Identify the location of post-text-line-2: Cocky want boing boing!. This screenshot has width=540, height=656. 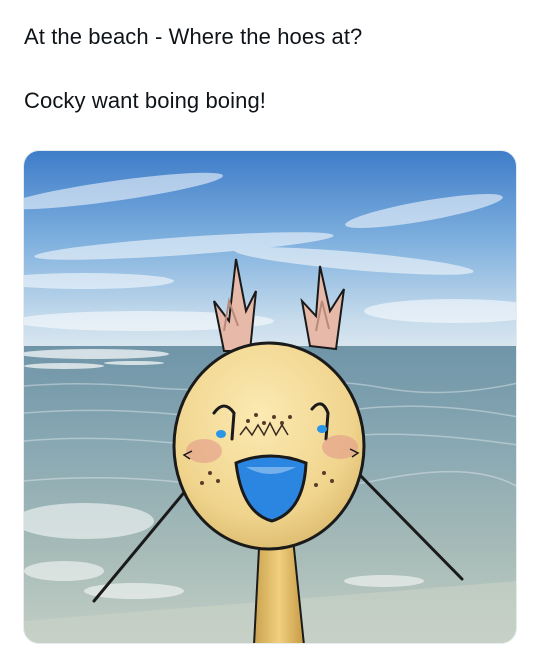
(145, 100).